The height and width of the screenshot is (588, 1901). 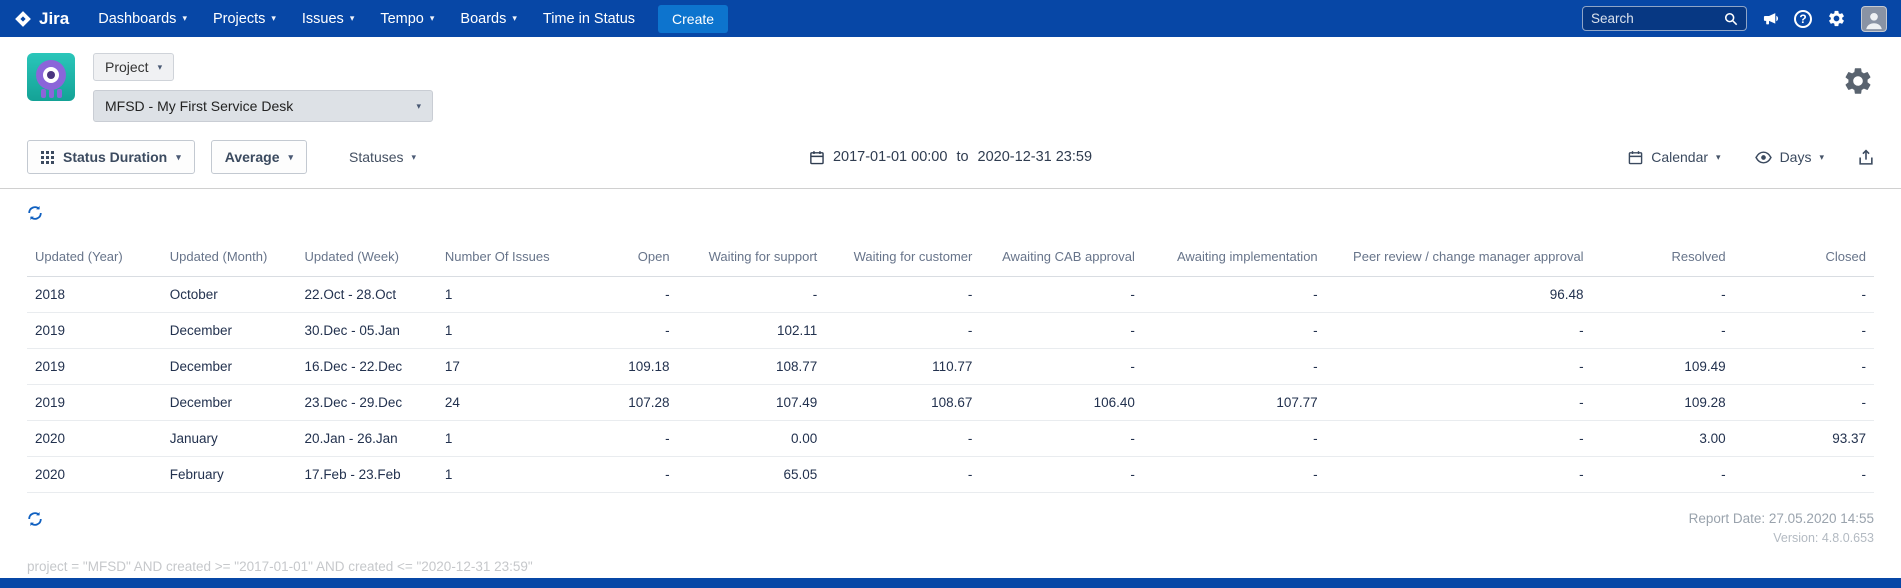 I want to click on nav-item-boards: Boards, so click(x=488, y=18).